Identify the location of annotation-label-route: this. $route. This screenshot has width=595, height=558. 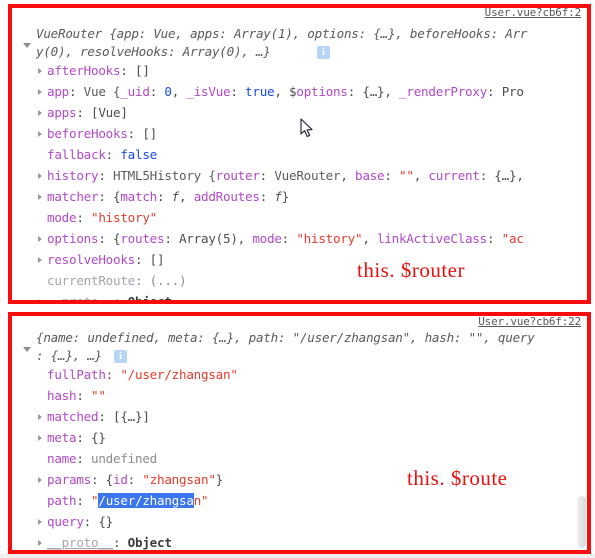
(457, 478).